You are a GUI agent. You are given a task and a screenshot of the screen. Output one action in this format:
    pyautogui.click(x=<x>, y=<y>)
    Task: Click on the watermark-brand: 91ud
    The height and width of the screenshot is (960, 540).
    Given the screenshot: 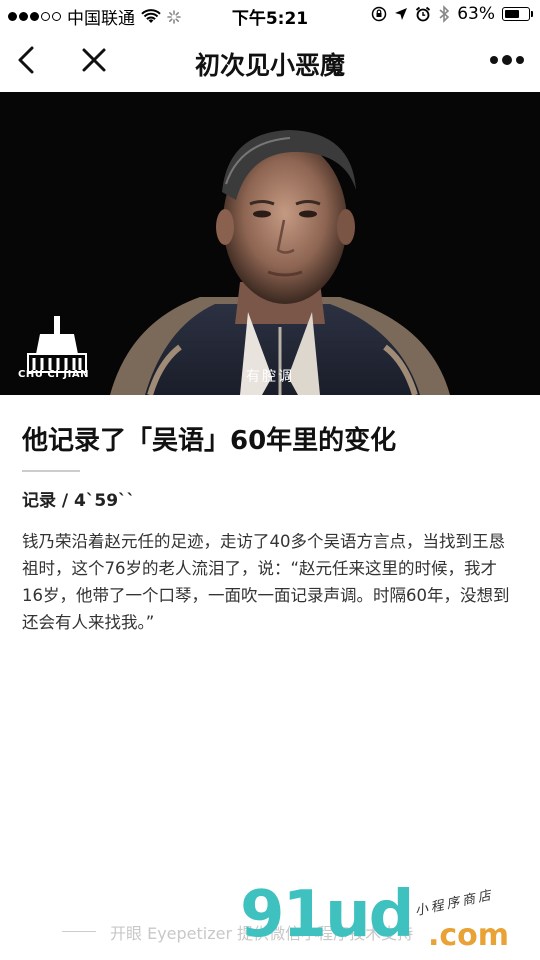 What is the action you would take?
    pyautogui.click(x=327, y=915)
    